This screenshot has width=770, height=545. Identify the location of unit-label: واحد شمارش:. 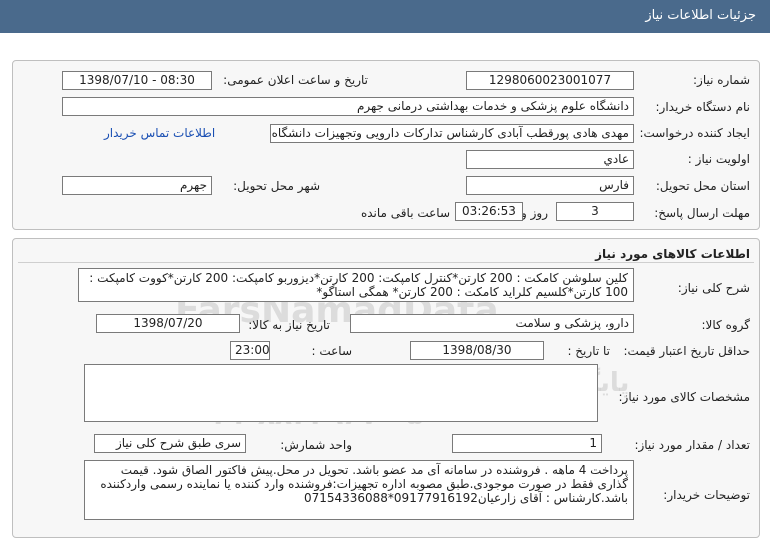
(316, 445).